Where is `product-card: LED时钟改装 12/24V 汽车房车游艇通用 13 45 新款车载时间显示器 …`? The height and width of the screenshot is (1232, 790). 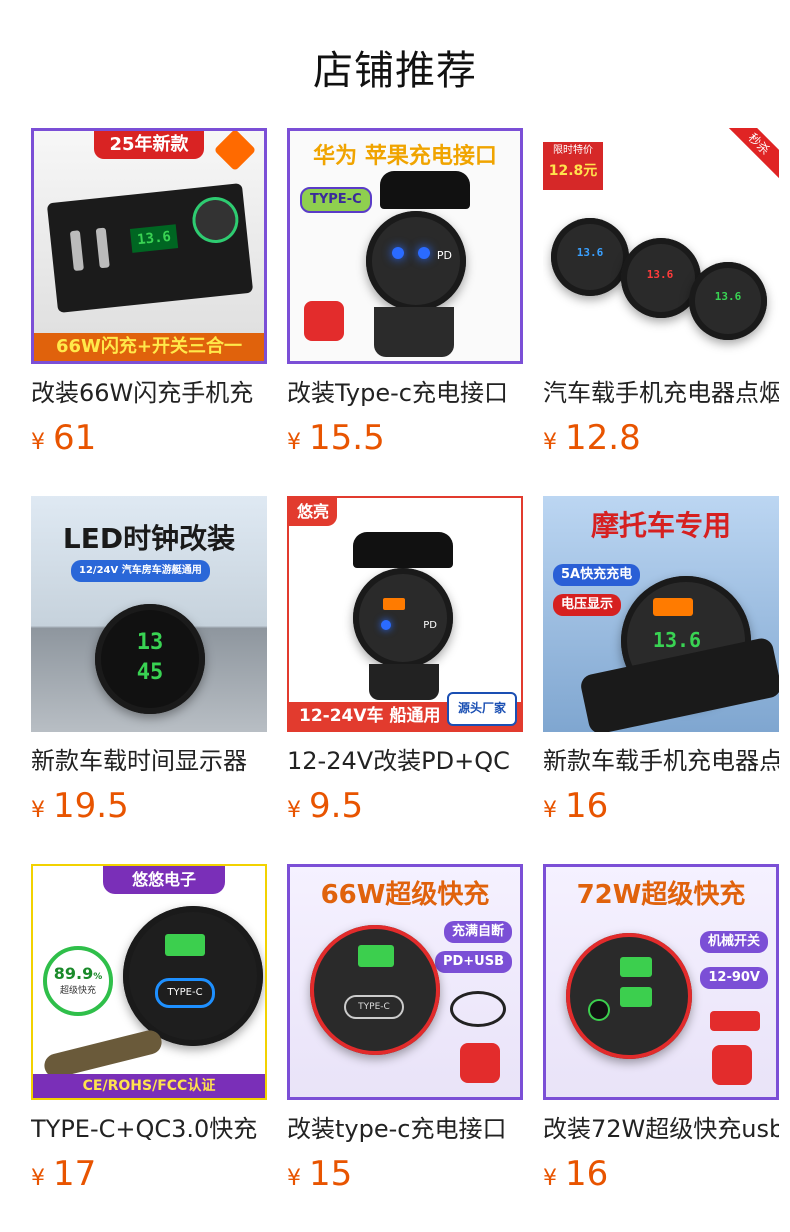 product-card: LED时钟改装 12/24V 汽车房车游艇通用 13 45 新款车载时间显示器 … is located at coordinates (149, 663).